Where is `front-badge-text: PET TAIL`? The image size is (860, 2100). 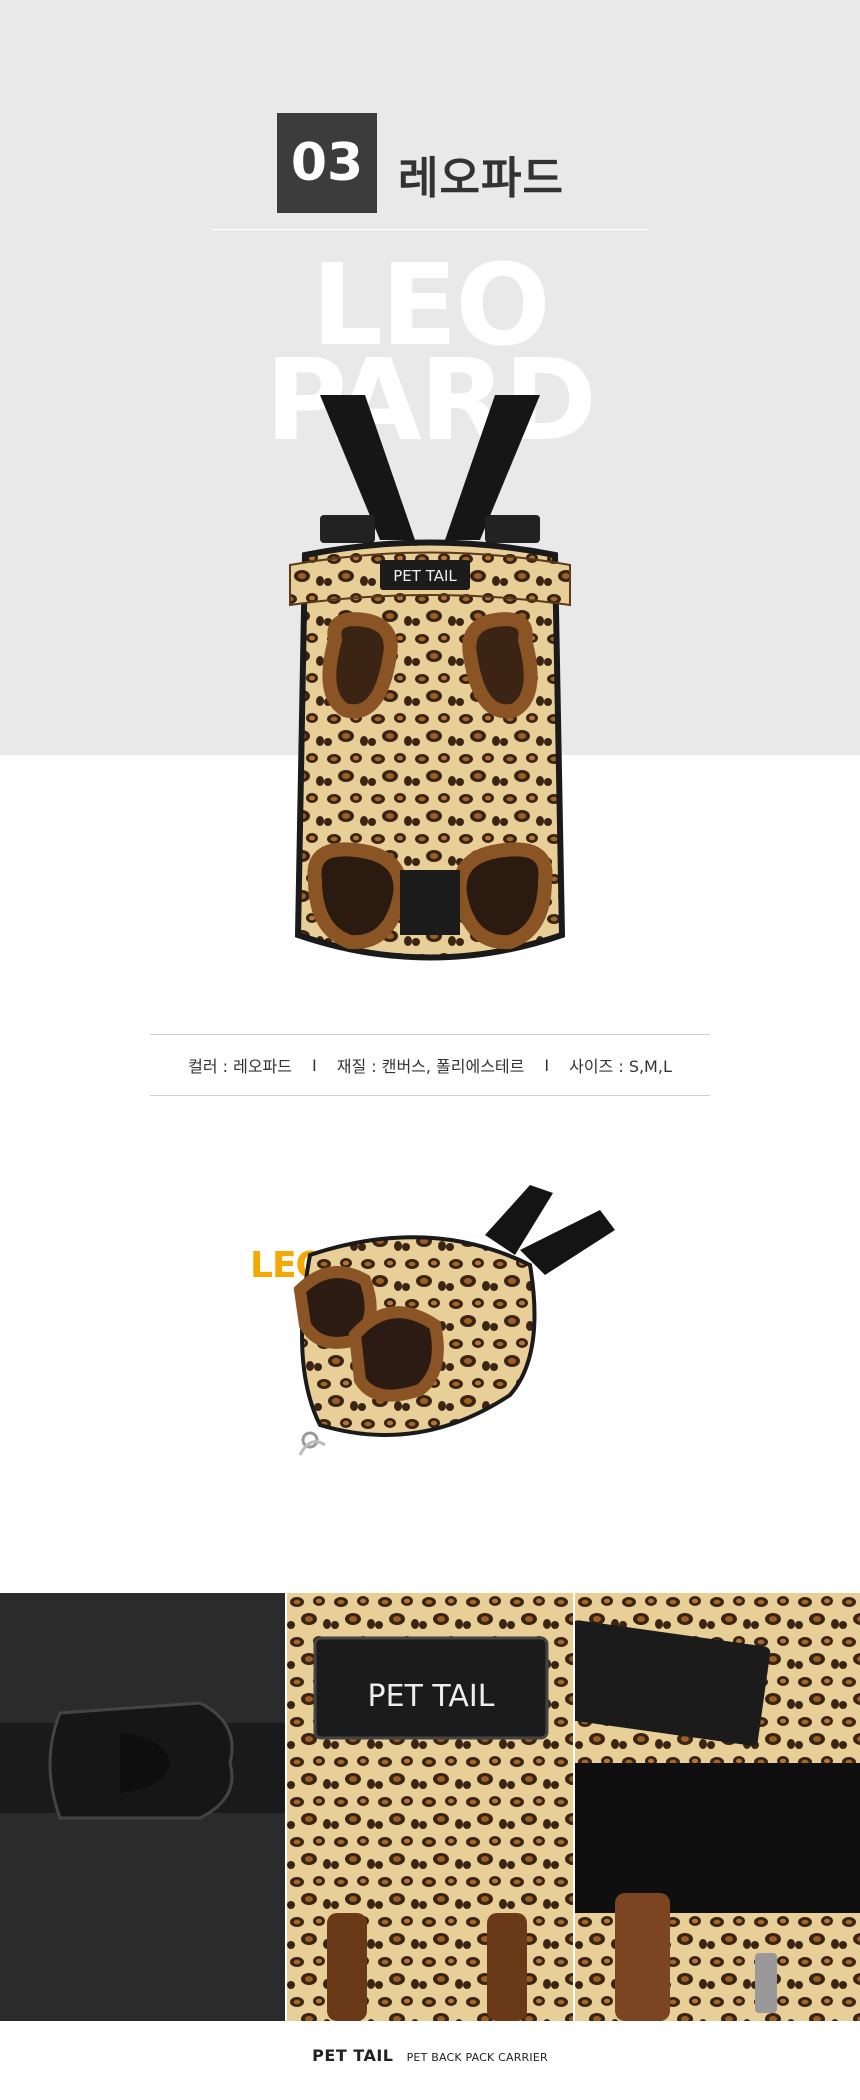
front-badge-text: PET TAIL is located at coordinates (425, 576).